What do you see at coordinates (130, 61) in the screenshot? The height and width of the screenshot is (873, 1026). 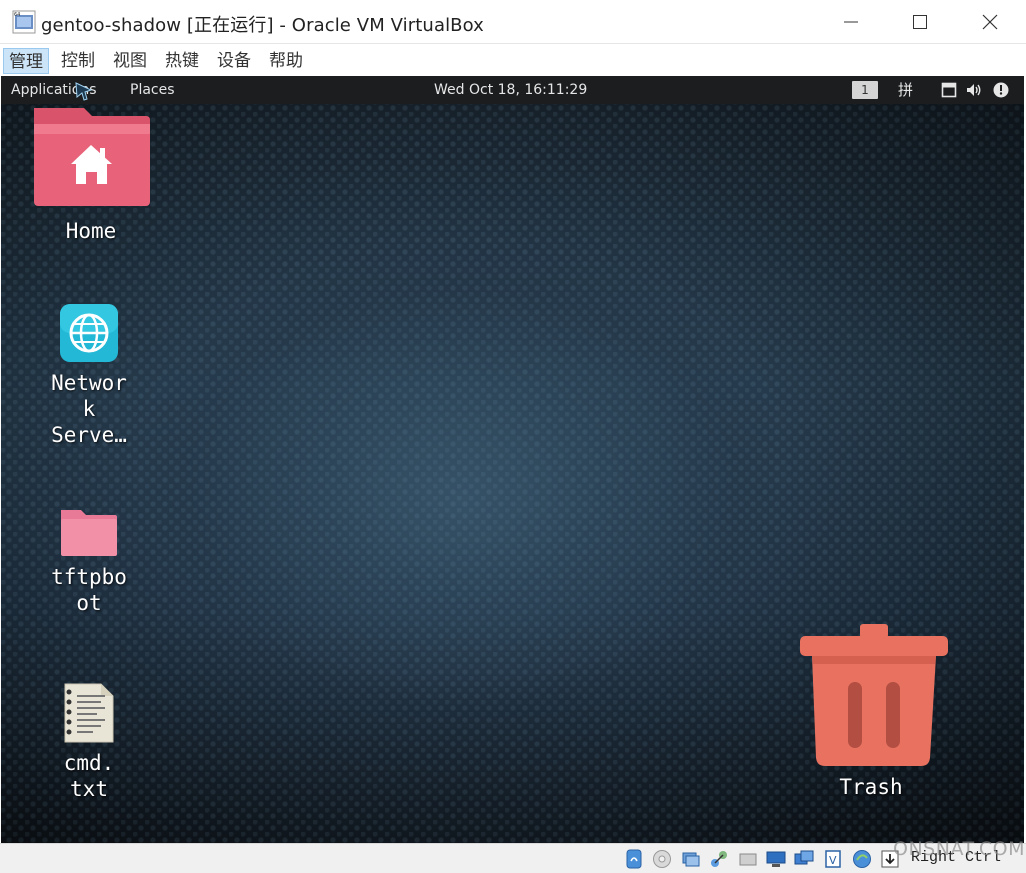 I see `menu-view: 视图` at bounding box center [130, 61].